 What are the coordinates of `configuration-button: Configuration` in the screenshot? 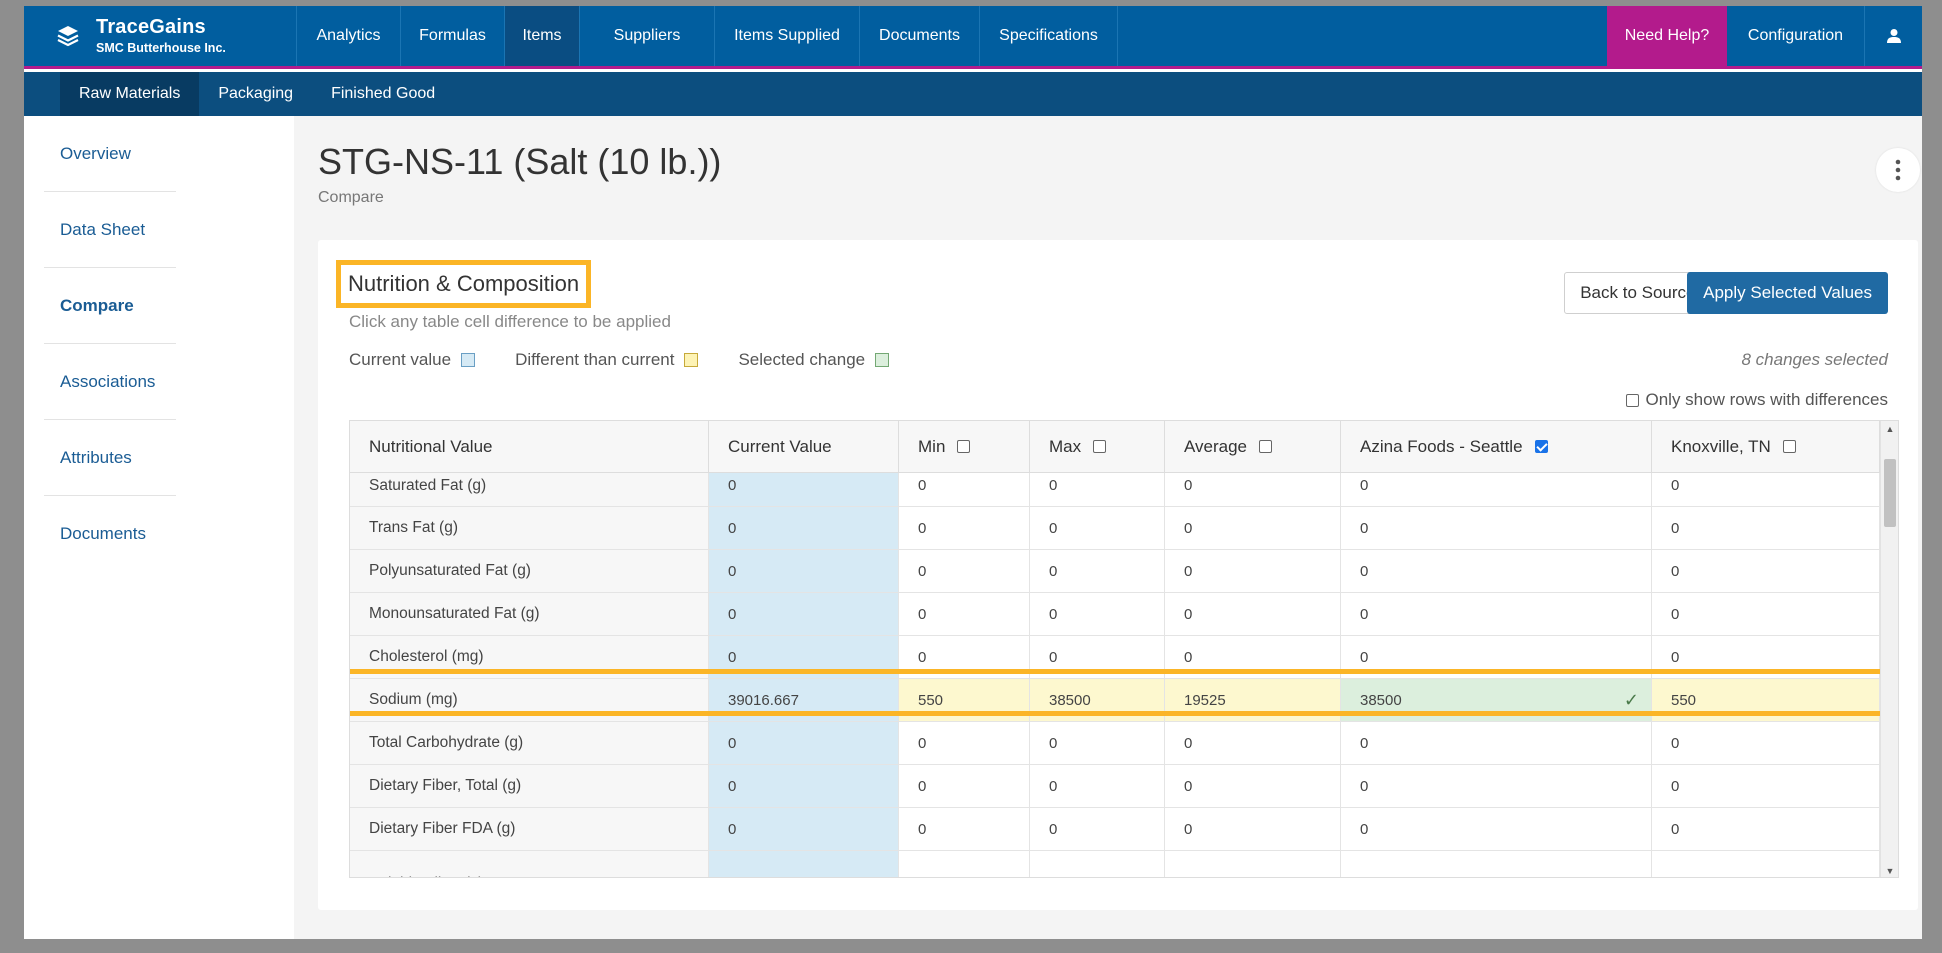 It's located at (1796, 36).